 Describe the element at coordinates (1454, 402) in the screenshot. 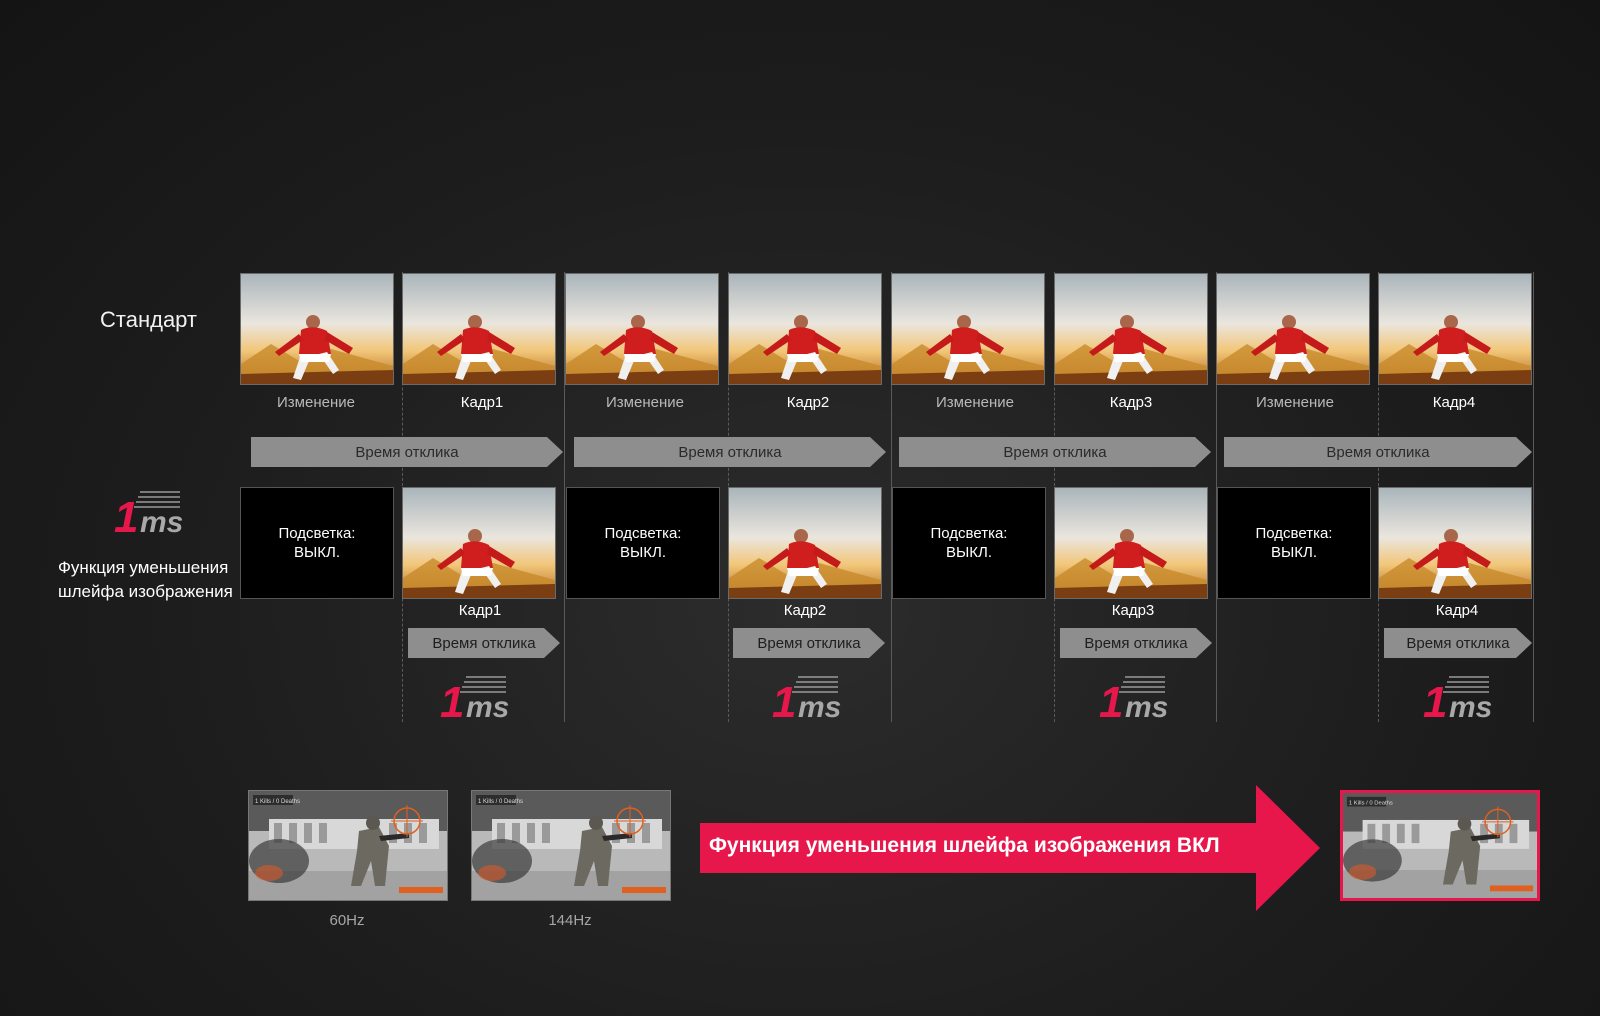

I see `standard-caption: Кадр4` at that location.